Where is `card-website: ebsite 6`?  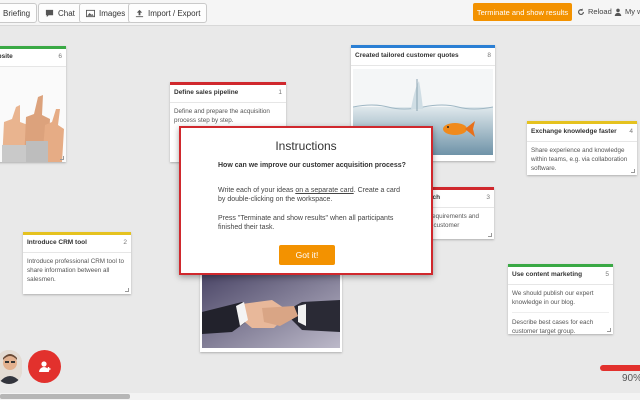
card-website: ebsite 6 is located at coordinates (33, 104).